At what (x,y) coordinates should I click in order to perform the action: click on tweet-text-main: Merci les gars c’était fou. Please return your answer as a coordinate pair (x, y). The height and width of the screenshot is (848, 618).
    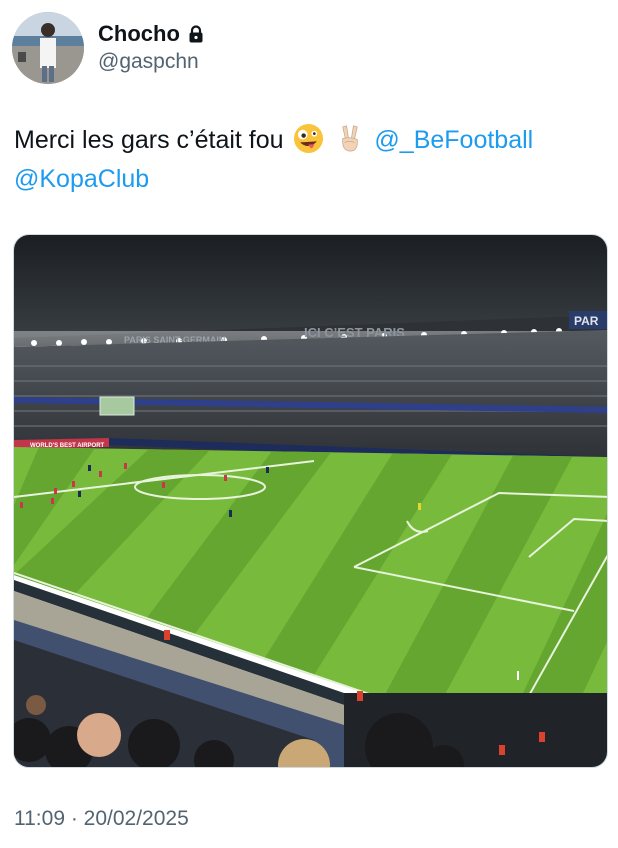
    Looking at the image, I should click on (149, 140).